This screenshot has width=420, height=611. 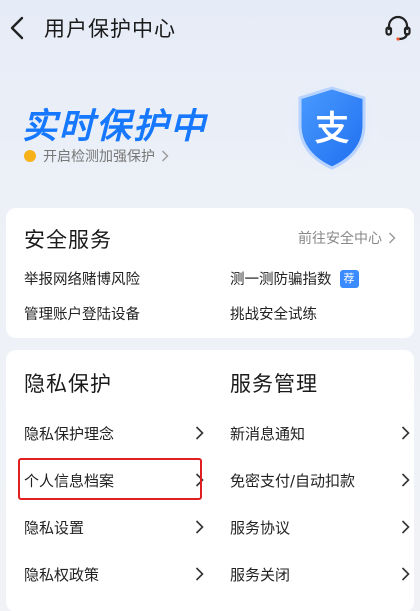 What do you see at coordinates (110, 29) in the screenshot?
I see `page-title: 用户保护中心` at bounding box center [110, 29].